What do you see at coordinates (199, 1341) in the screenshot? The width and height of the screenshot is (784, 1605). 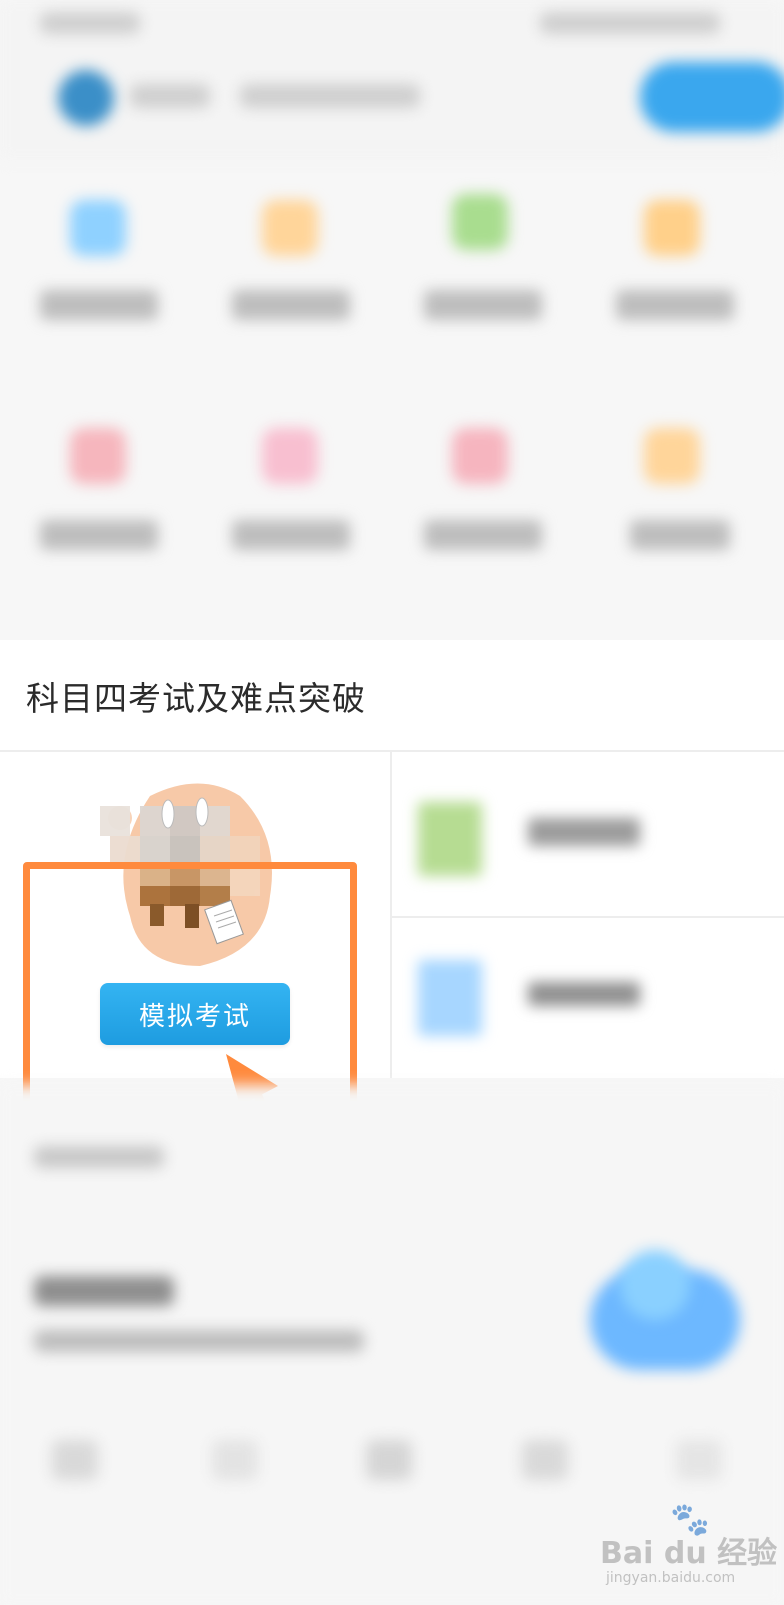 I see `card-subtitle-placeholder` at bounding box center [199, 1341].